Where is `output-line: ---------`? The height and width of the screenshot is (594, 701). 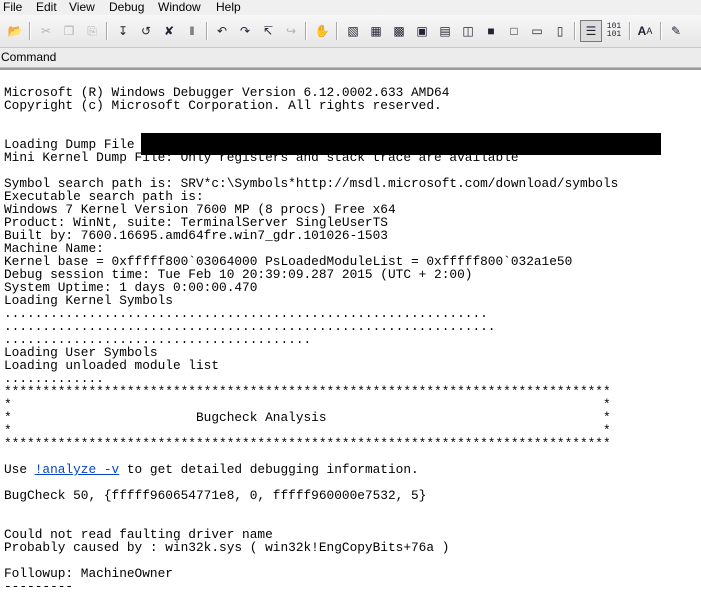
output-line: --------- is located at coordinates (39, 586).